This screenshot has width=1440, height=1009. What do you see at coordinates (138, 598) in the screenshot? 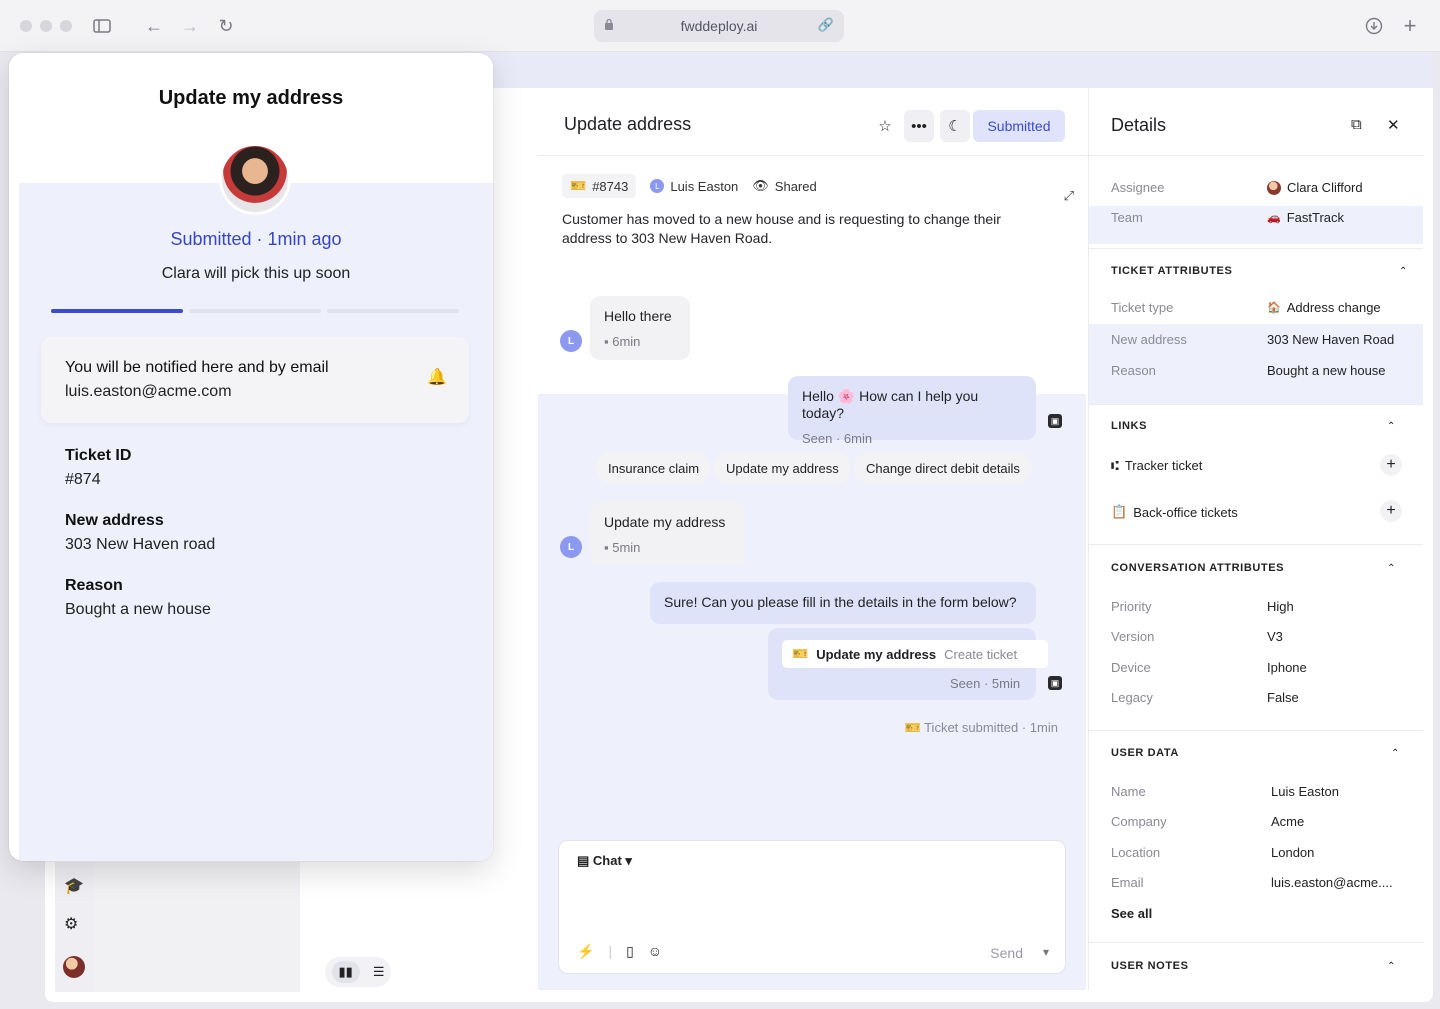
I see `reason-field: Reason Bought a new house` at bounding box center [138, 598].